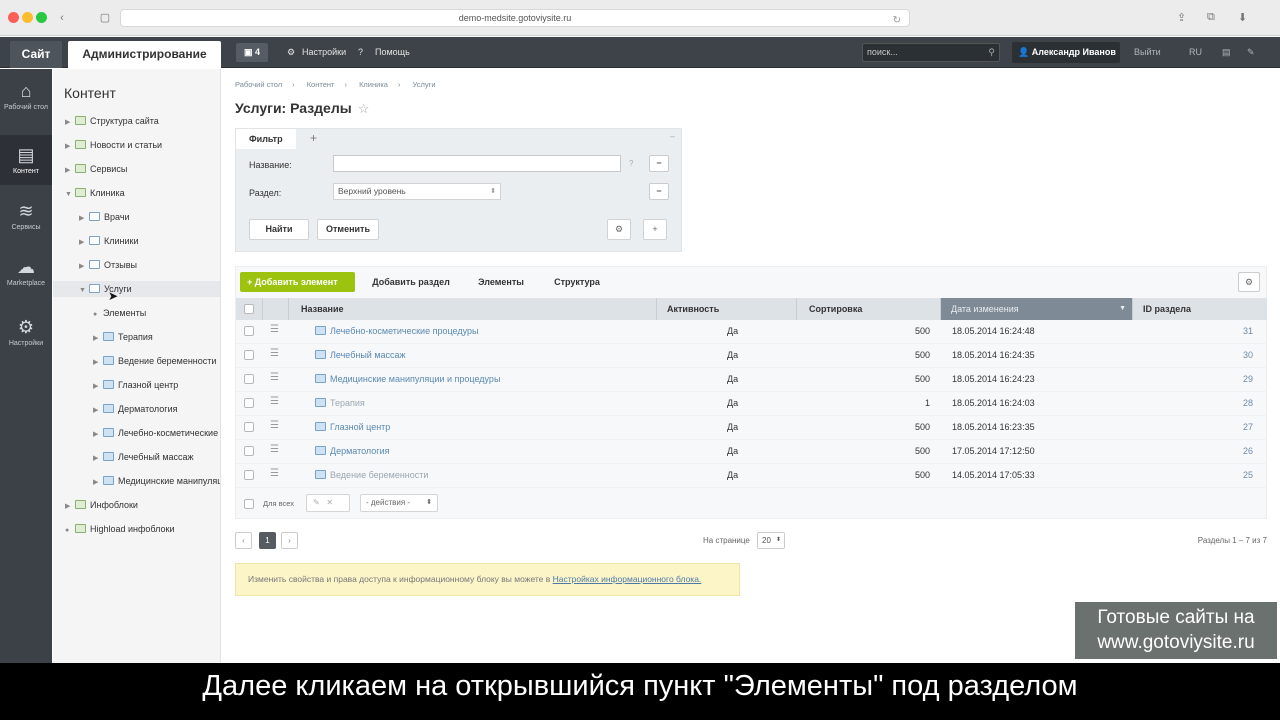 Image resolution: width=1280 pixels, height=720 pixels. What do you see at coordinates (108, 265) in the screenshot?
I see `tree-node: ▶ Отзывы` at bounding box center [108, 265].